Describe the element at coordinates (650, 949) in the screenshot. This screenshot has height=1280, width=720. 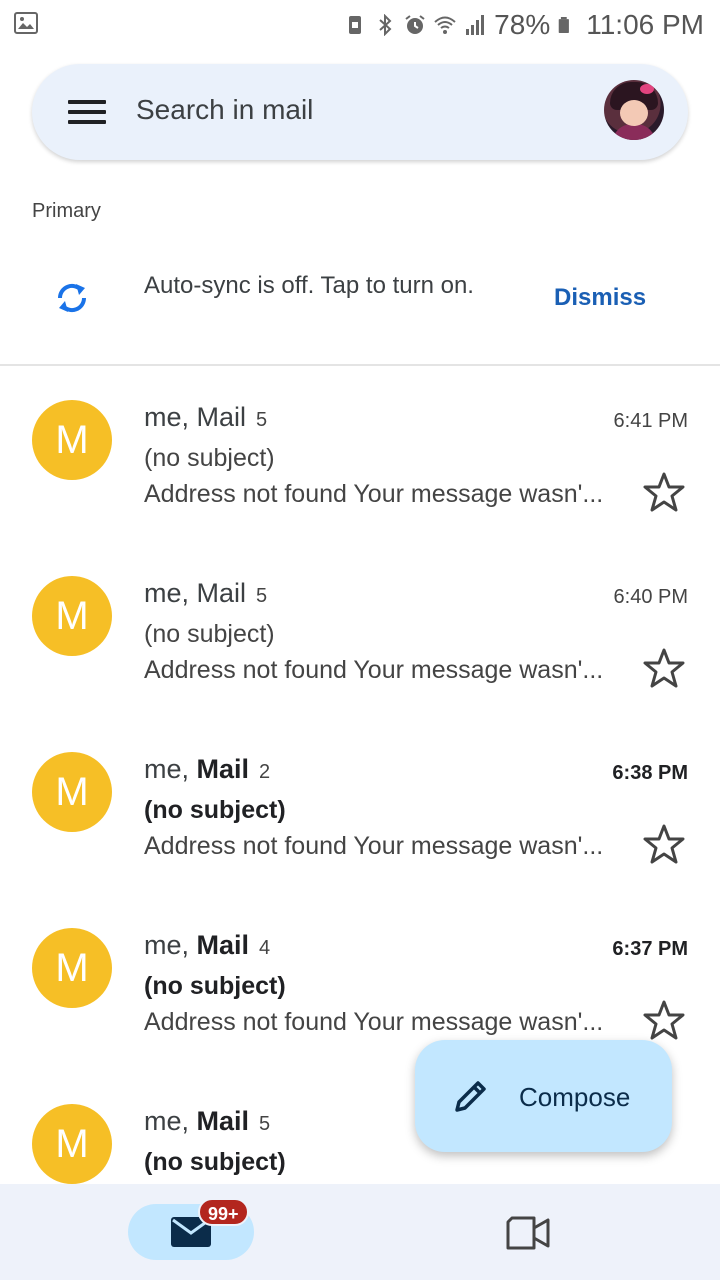
I see `email-time: 6:37 PM` at that location.